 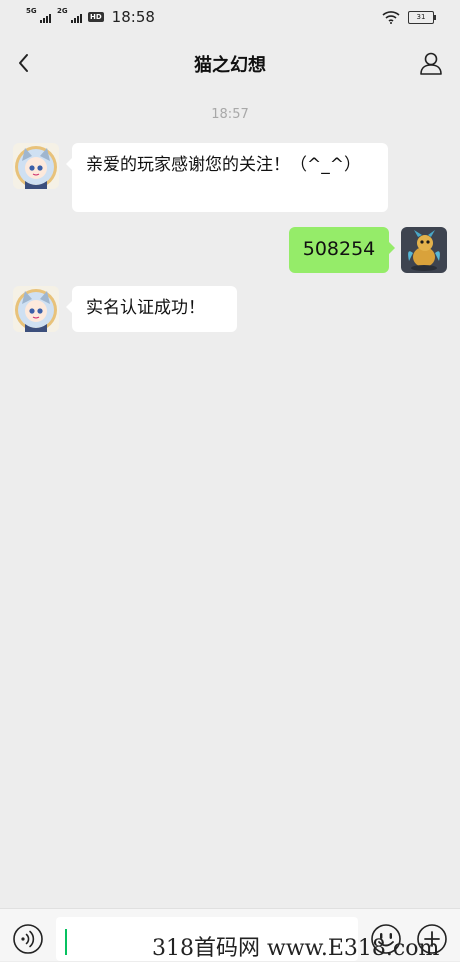 I want to click on voice-button, so click(x=28, y=939).